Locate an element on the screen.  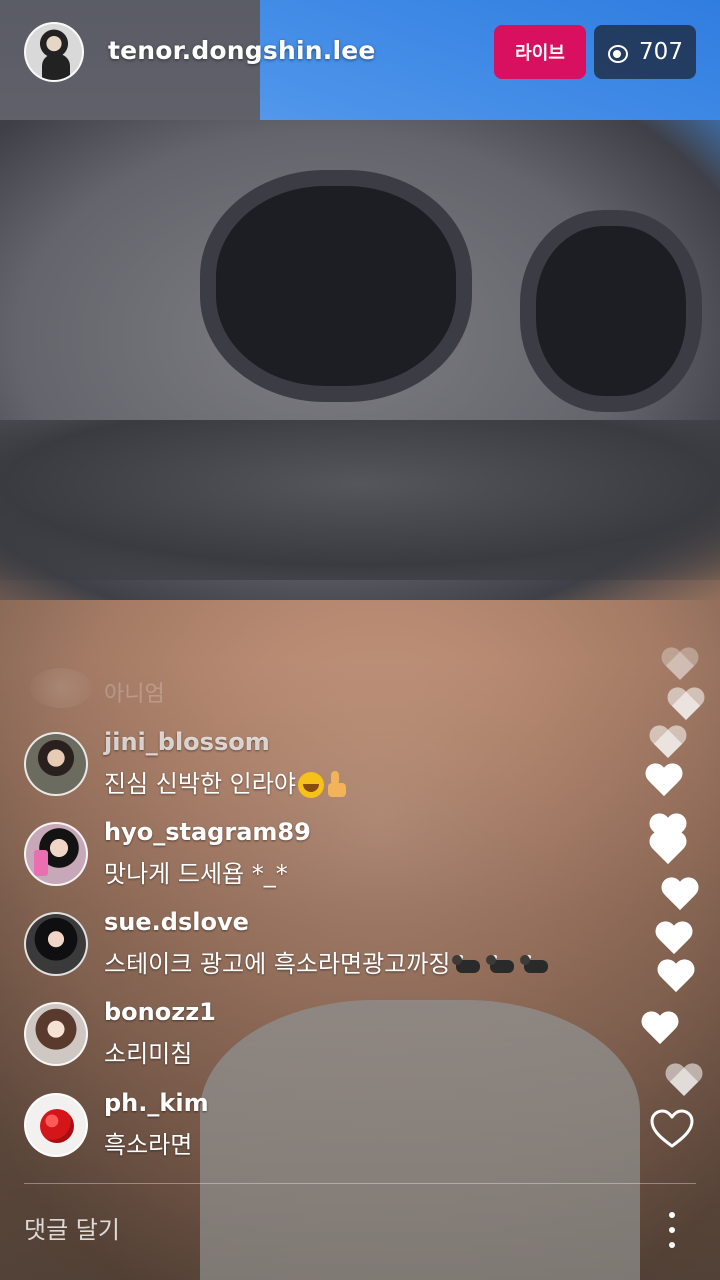
comment-text: 소리미침 is located at coordinates (148, 1054).